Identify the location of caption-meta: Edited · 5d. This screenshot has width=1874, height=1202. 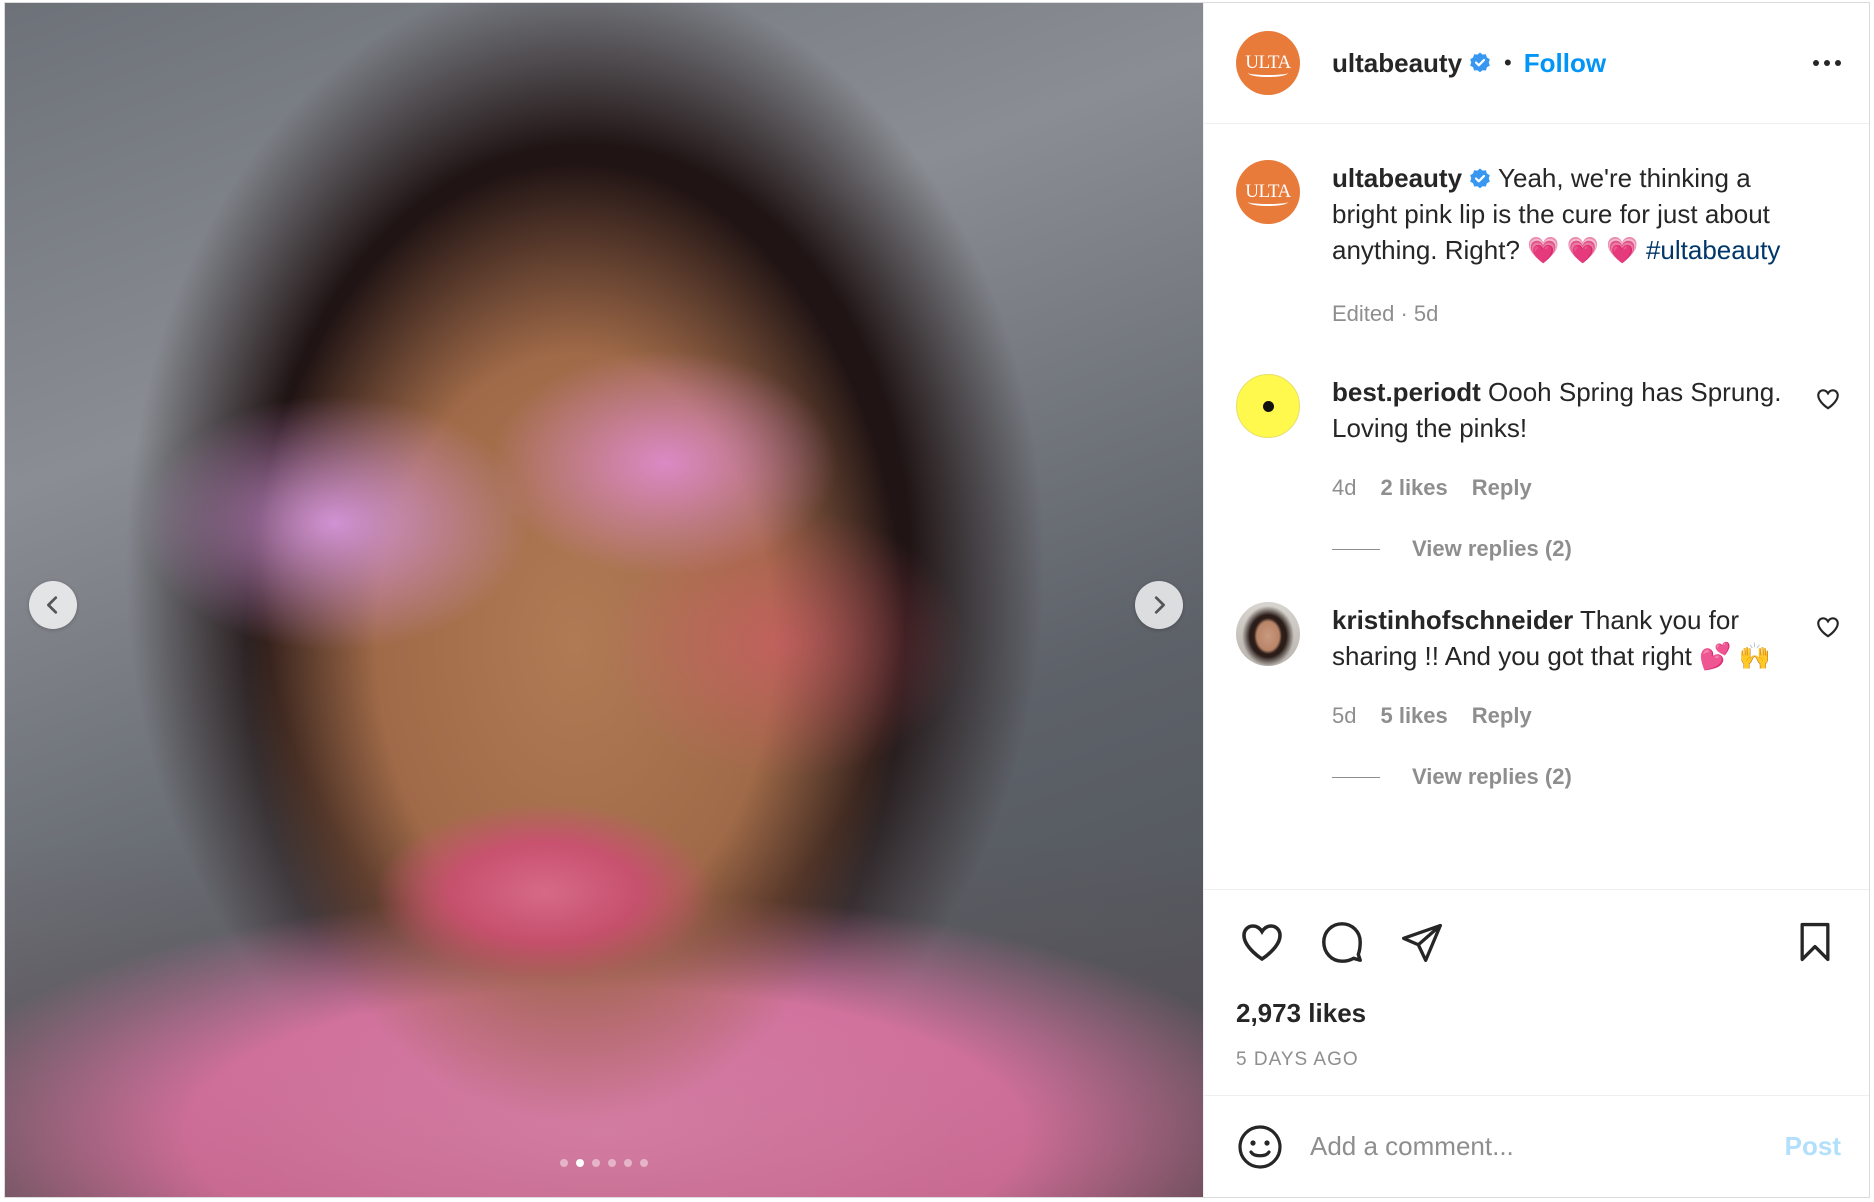
(1385, 313).